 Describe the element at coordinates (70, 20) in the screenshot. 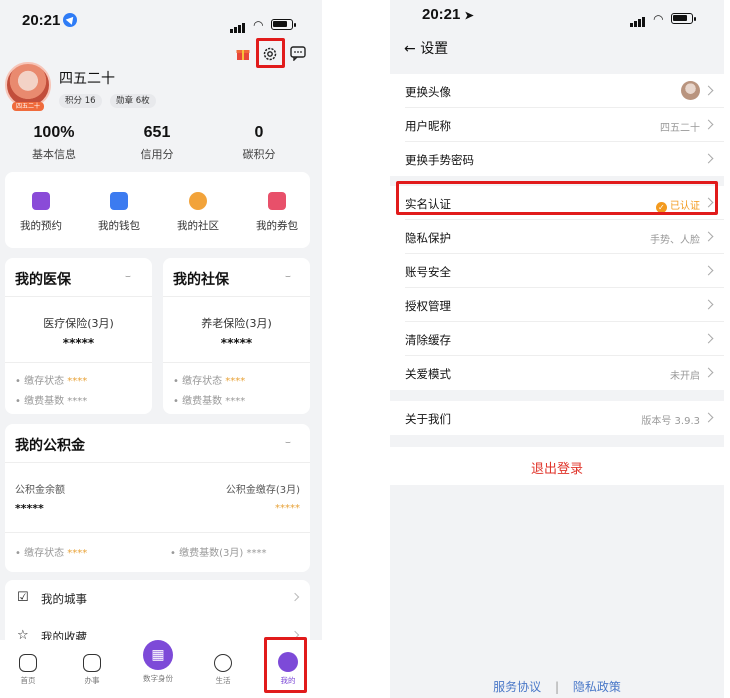

I see `location-icon` at that location.